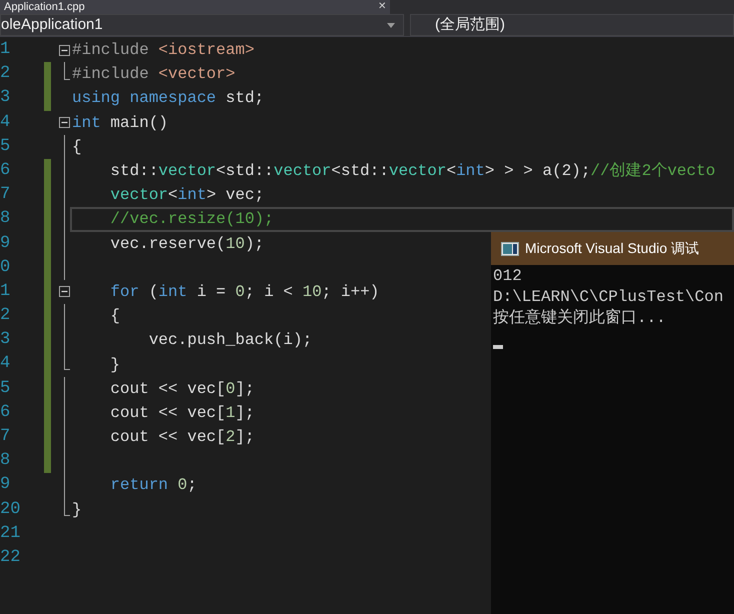 Image resolution: width=734 pixels, height=614 pixels. Describe the element at coordinates (230, 341) in the screenshot. I see `code-line: vec.push_back(i);` at that location.